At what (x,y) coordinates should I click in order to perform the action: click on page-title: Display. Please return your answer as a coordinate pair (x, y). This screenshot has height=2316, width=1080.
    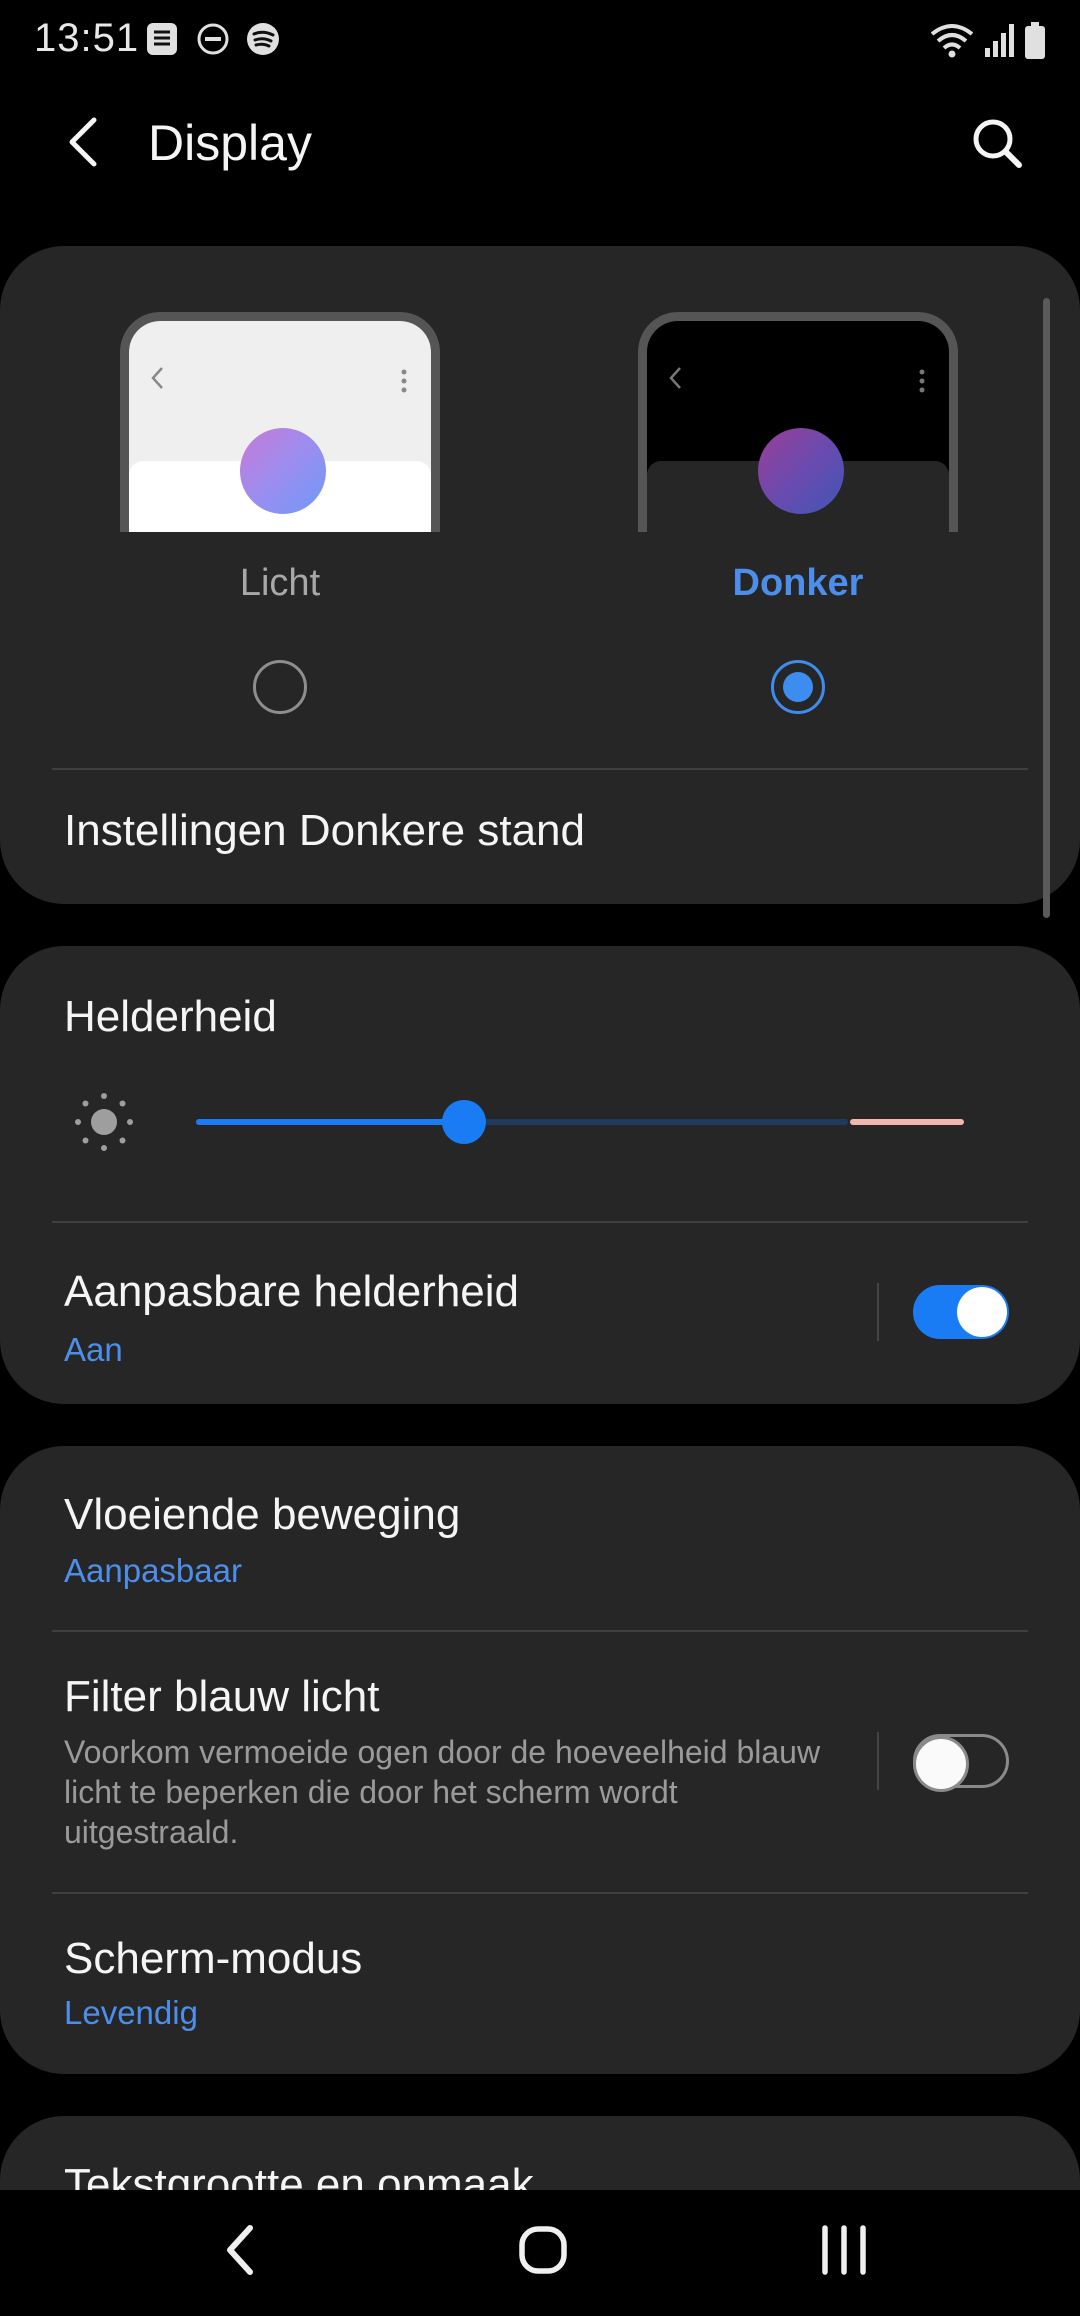
    Looking at the image, I should click on (230, 143).